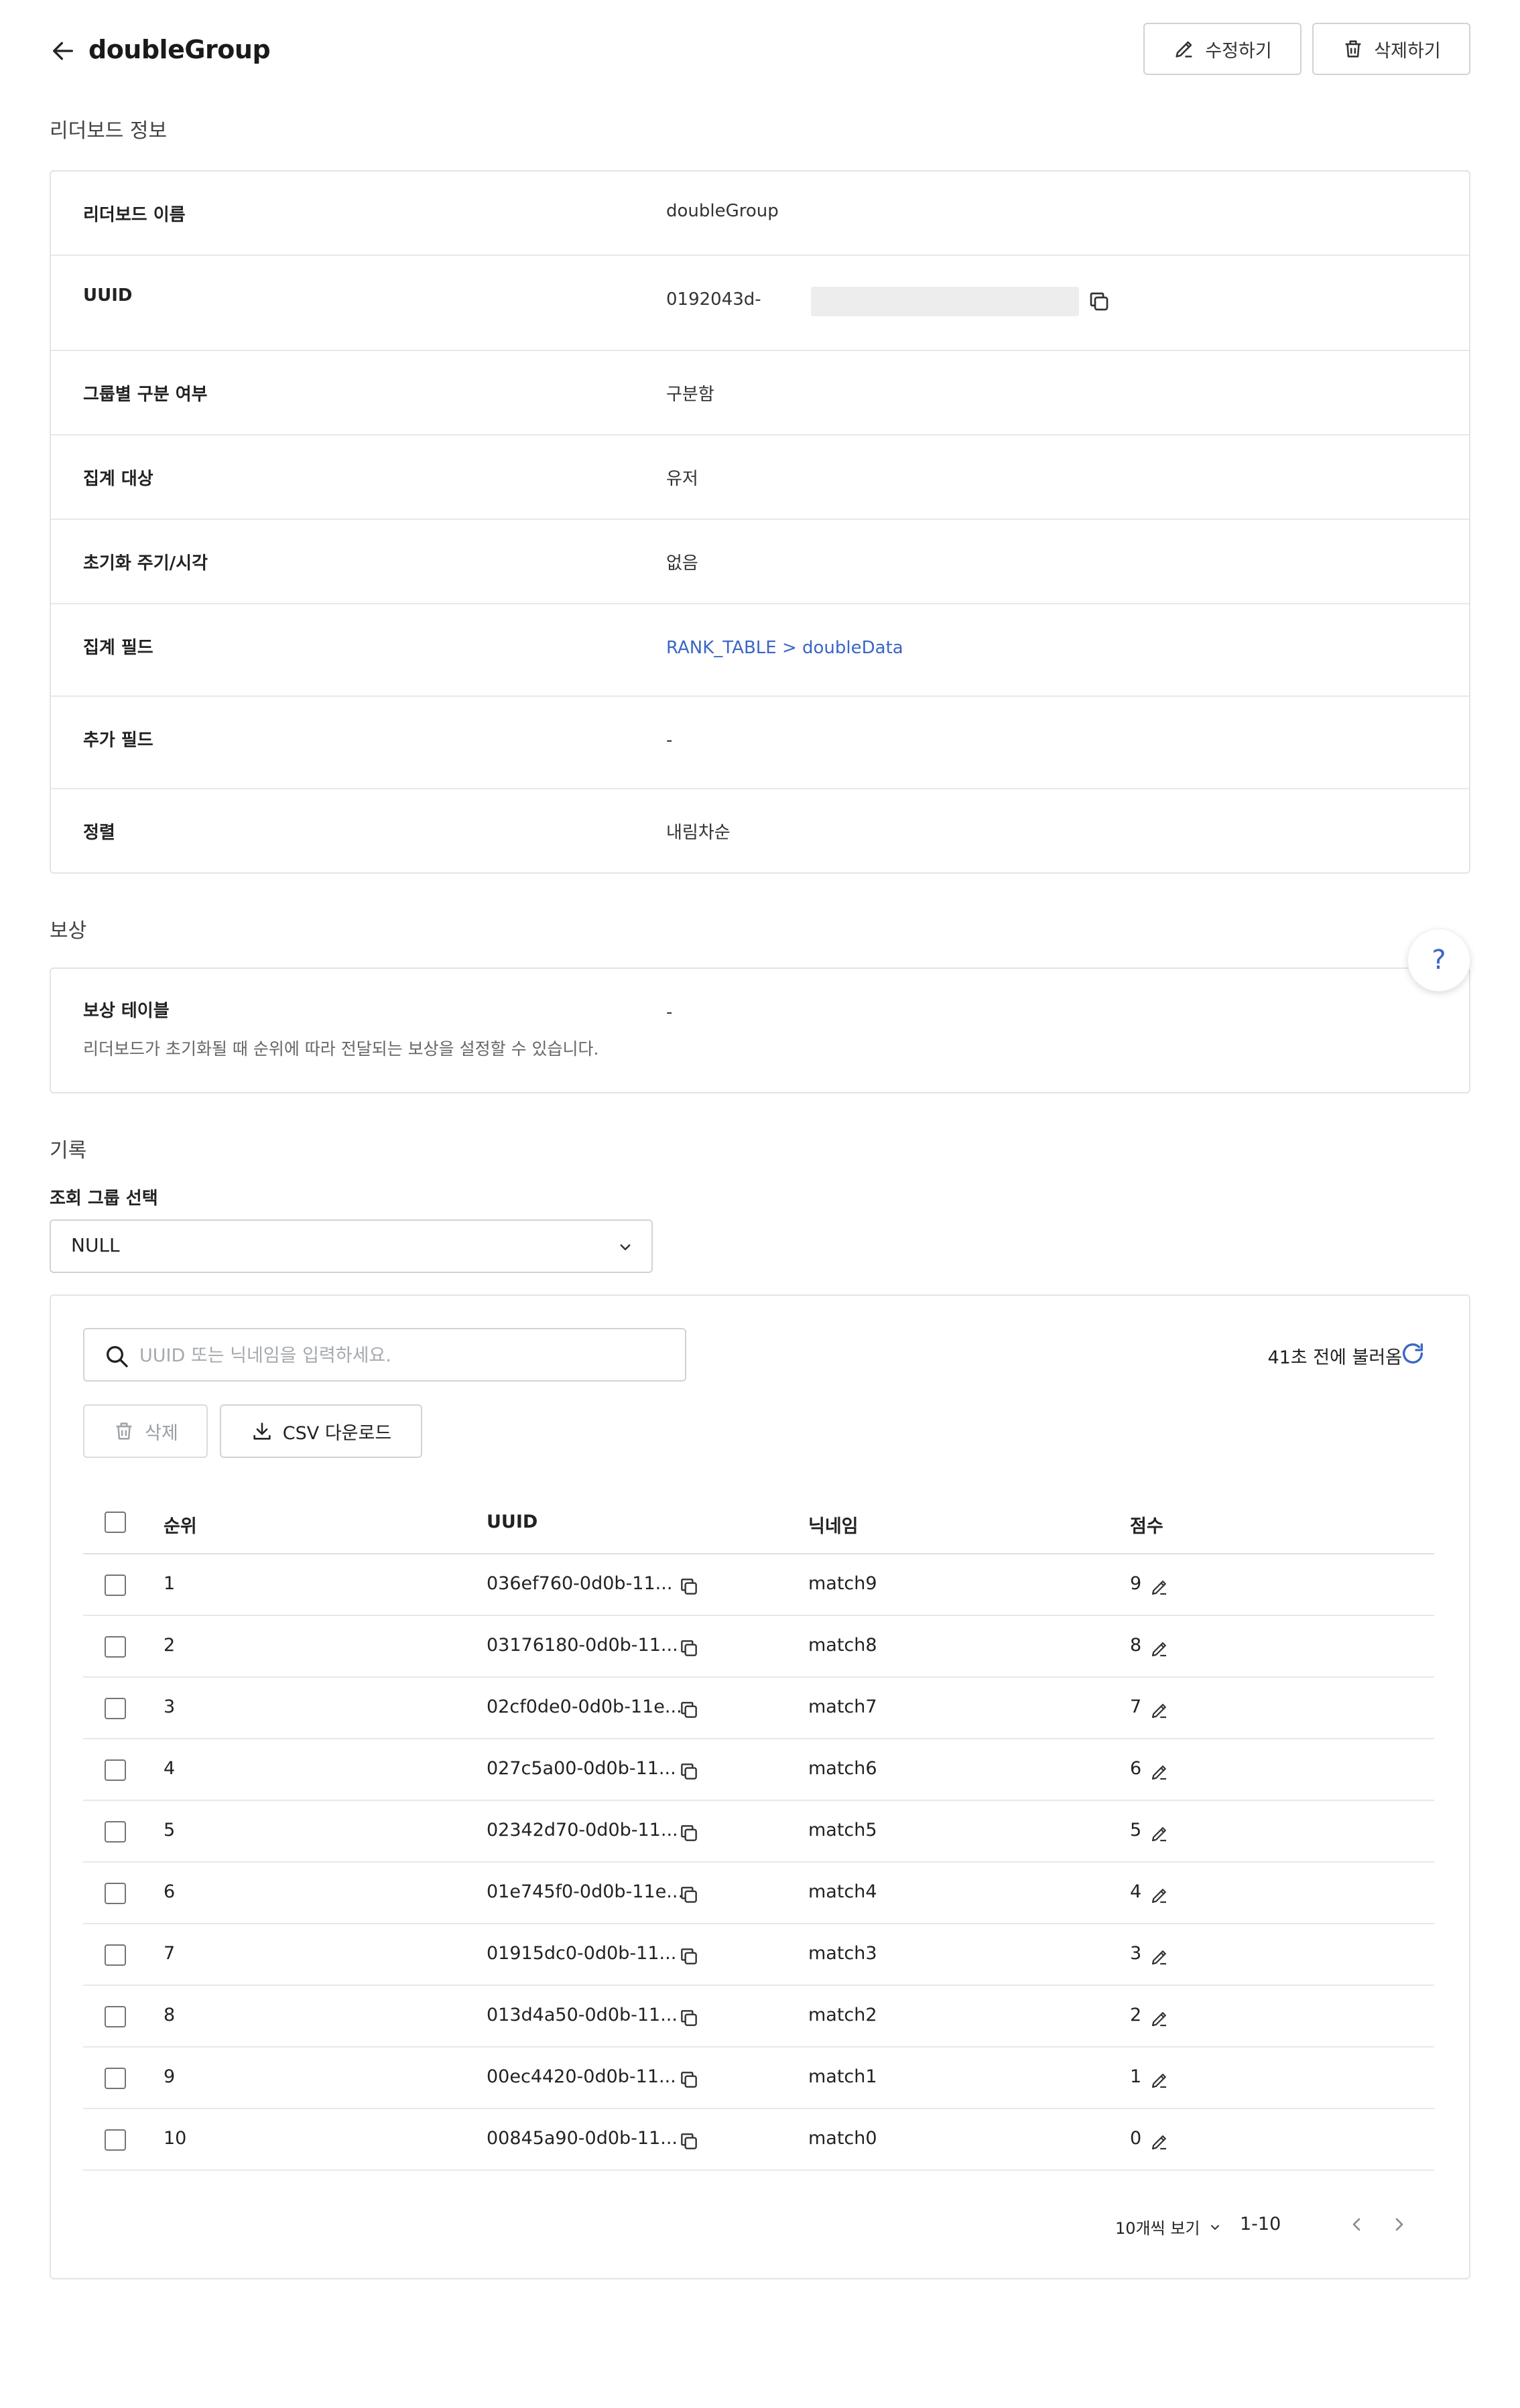  What do you see at coordinates (68, 1150) in the screenshot?
I see `records-section-title: 기록` at bounding box center [68, 1150].